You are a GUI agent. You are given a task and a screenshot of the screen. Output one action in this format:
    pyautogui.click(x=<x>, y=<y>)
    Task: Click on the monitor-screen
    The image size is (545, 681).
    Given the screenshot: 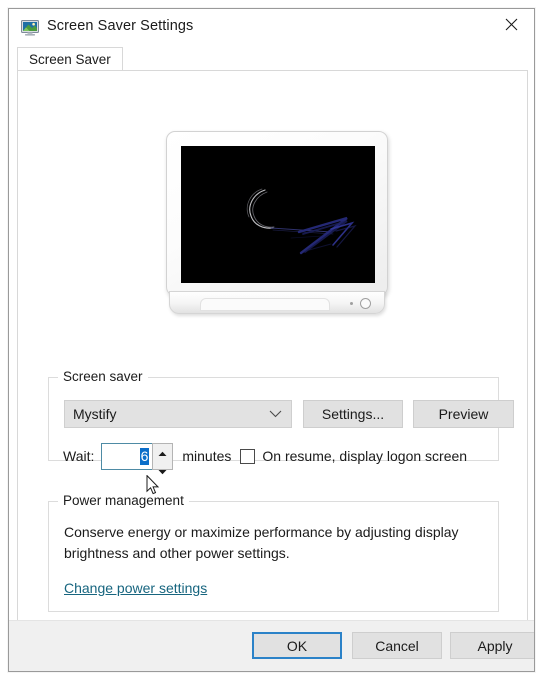 What is the action you would take?
    pyautogui.click(x=278, y=214)
    